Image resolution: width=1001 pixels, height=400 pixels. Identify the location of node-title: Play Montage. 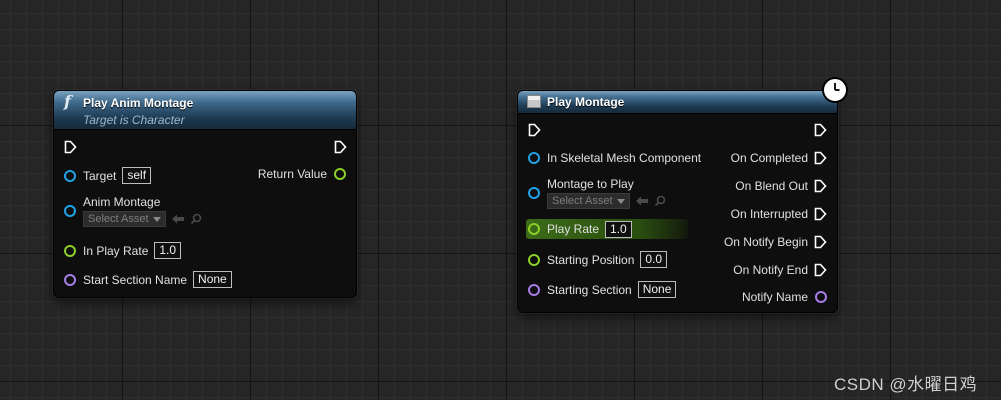
(586, 102).